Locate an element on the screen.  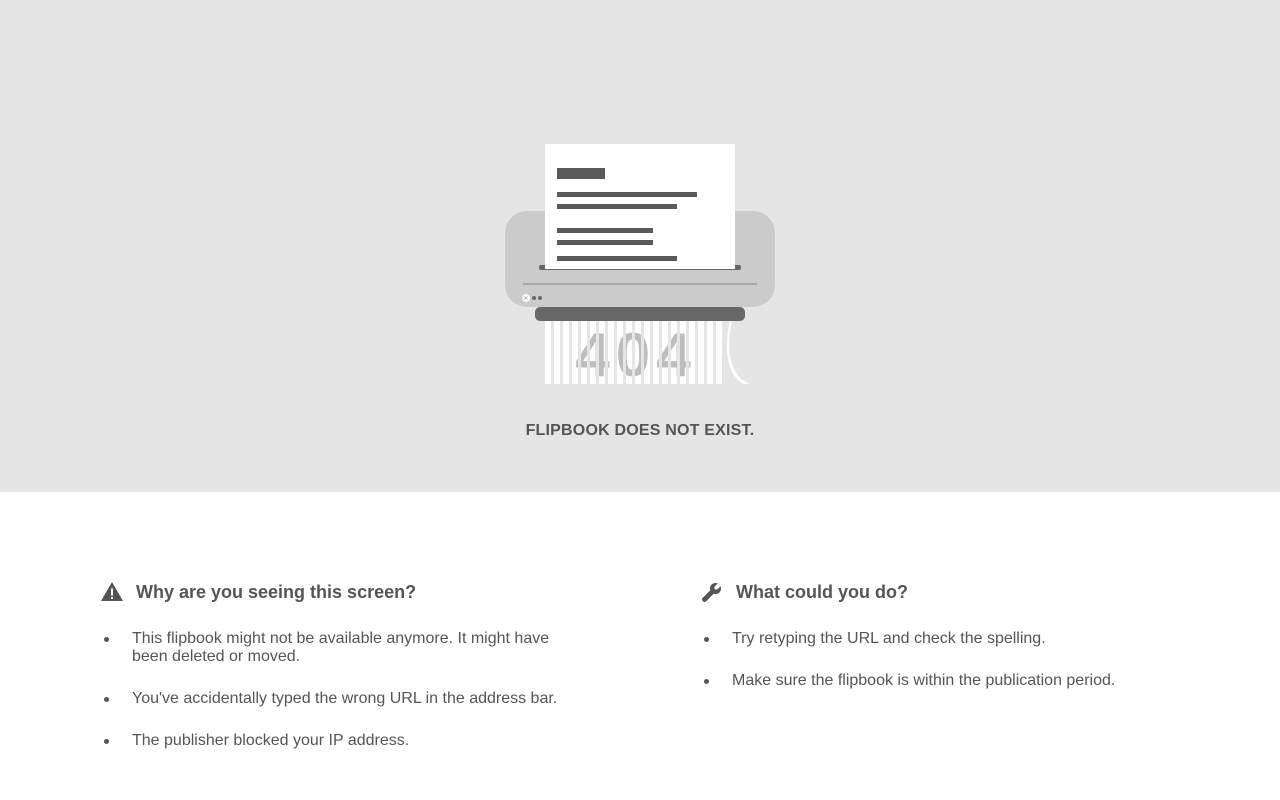
error-message: FLIPBOOK DOES NOT EXIST. is located at coordinates (640, 430).